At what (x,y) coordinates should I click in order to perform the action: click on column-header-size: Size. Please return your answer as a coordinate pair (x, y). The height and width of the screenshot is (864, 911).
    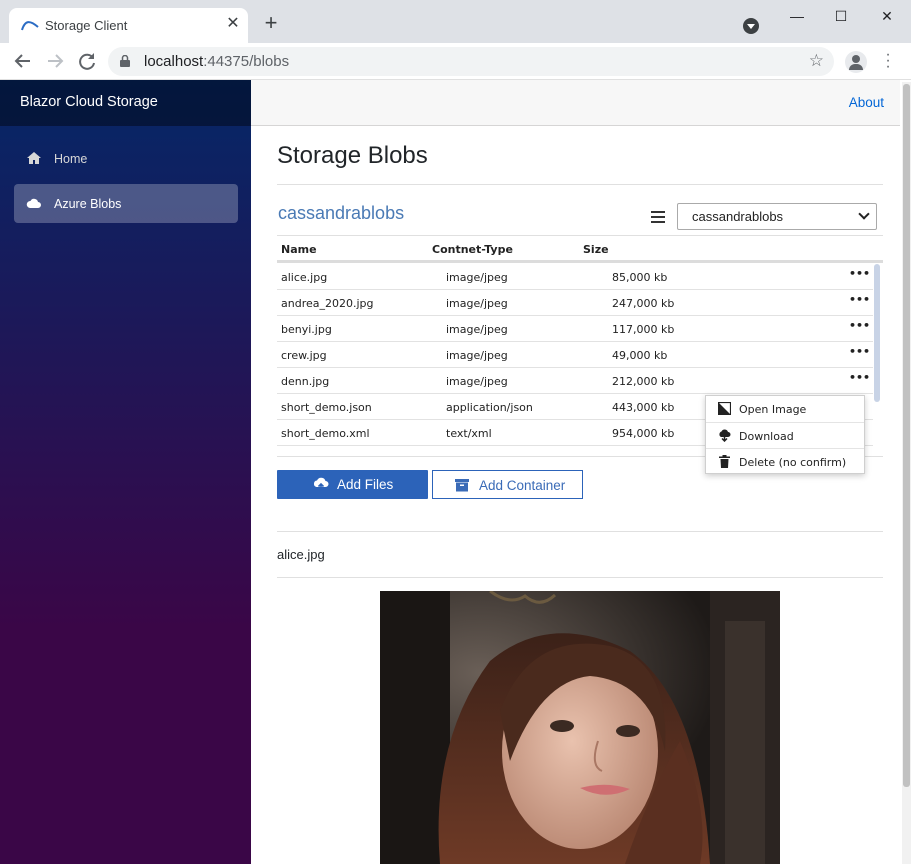
    Looking at the image, I should click on (596, 249).